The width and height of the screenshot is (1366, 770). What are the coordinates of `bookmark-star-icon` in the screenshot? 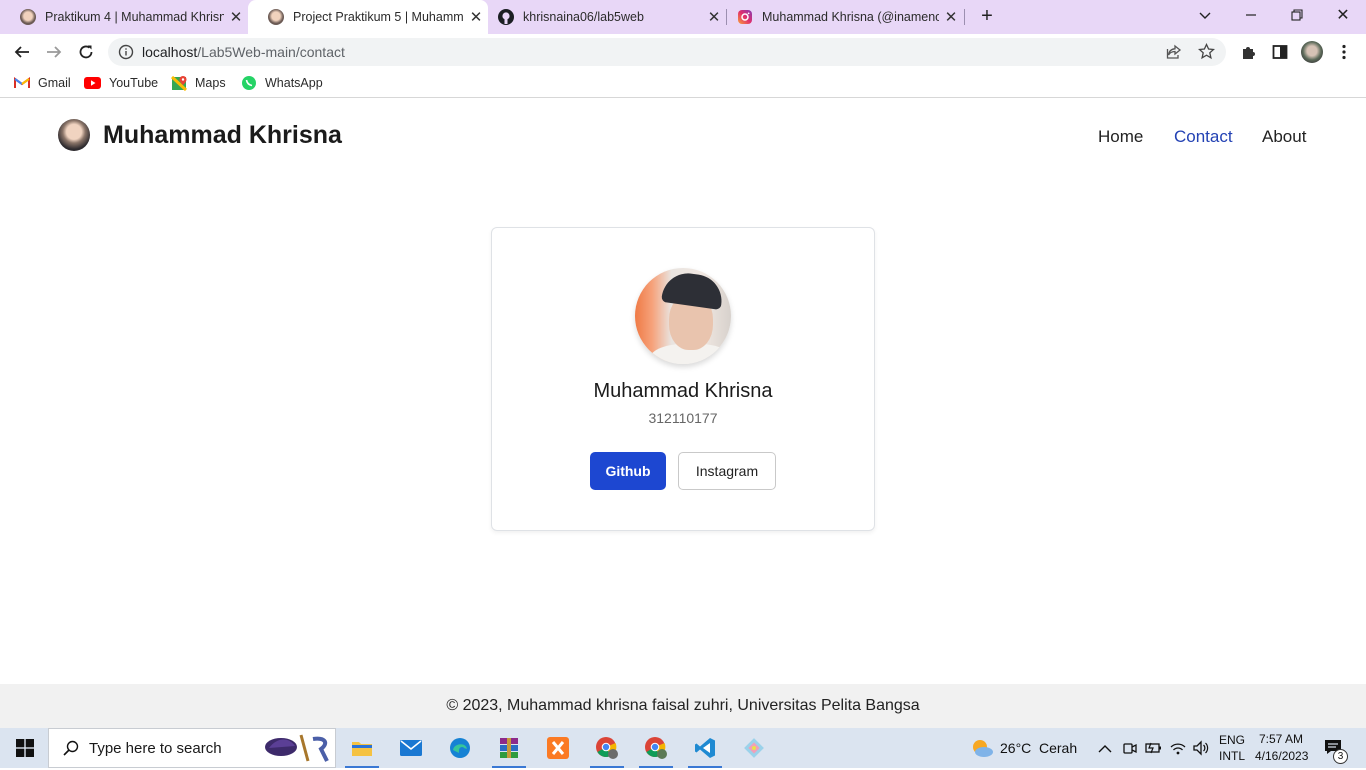 It's located at (1206, 53).